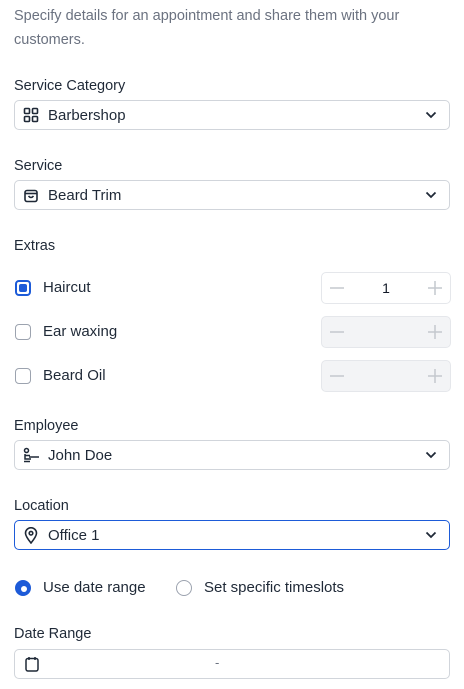 The image size is (464, 689). Describe the element at coordinates (31, 115) in the screenshot. I see `grid-icon` at that location.